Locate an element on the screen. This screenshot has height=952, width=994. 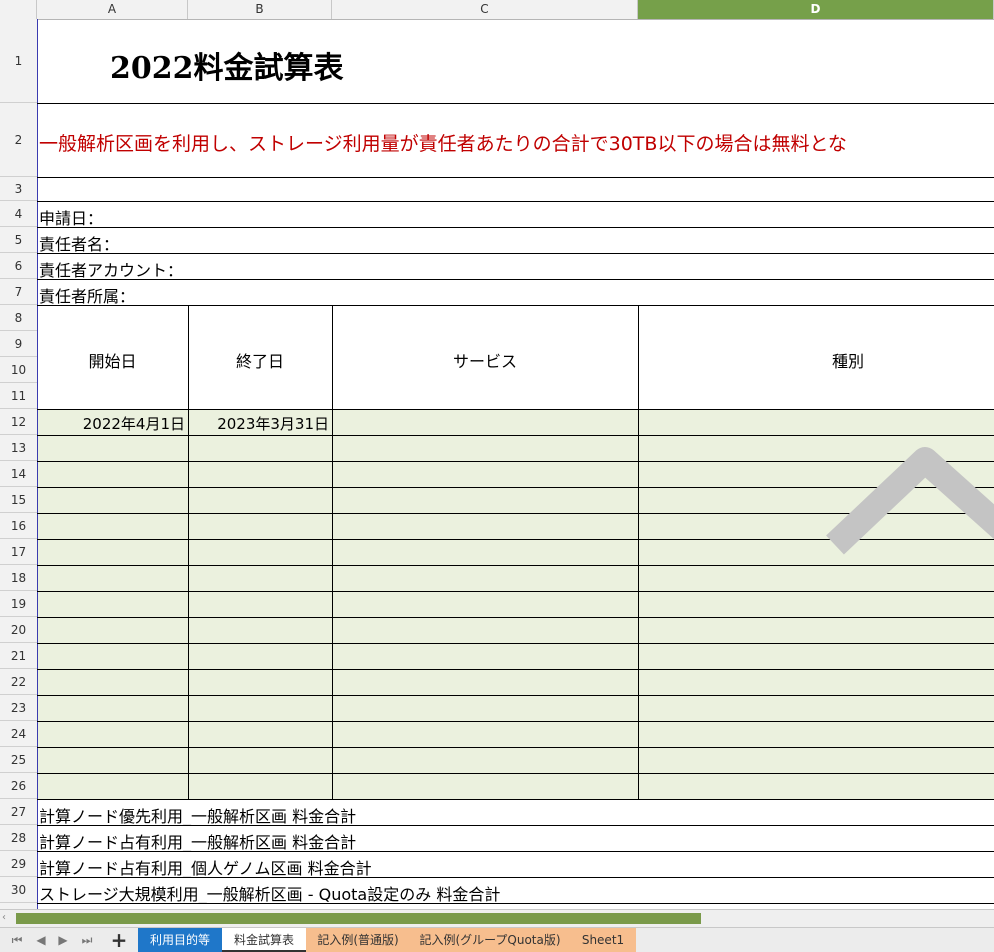
scrollbar-thumb is located at coordinates (358, 918).